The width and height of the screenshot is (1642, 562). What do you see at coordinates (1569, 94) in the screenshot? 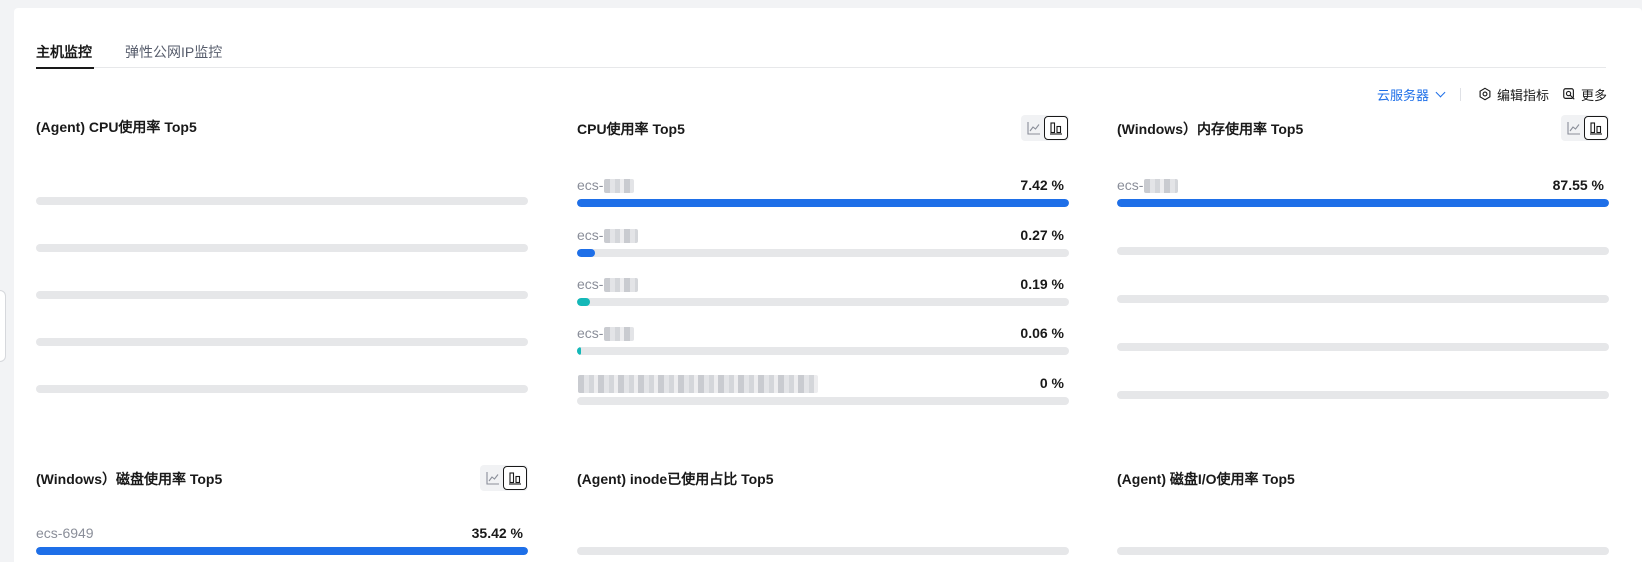
I see `search-icon` at bounding box center [1569, 94].